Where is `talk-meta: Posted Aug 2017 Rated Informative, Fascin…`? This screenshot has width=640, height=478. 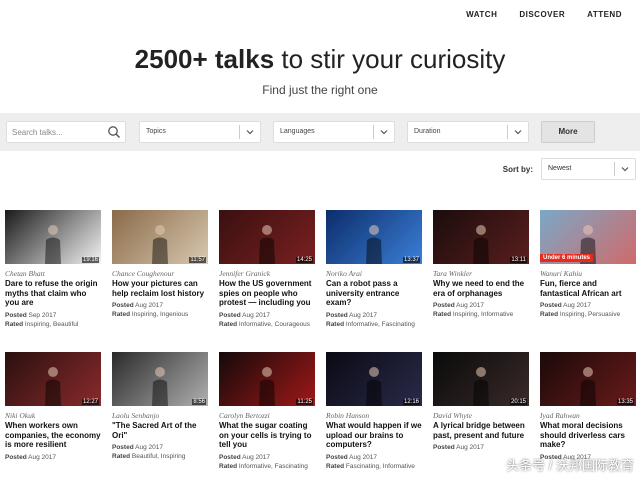
talk-meta: Posted Aug 2017 Rated Informative, Fascin… is located at coordinates (374, 320).